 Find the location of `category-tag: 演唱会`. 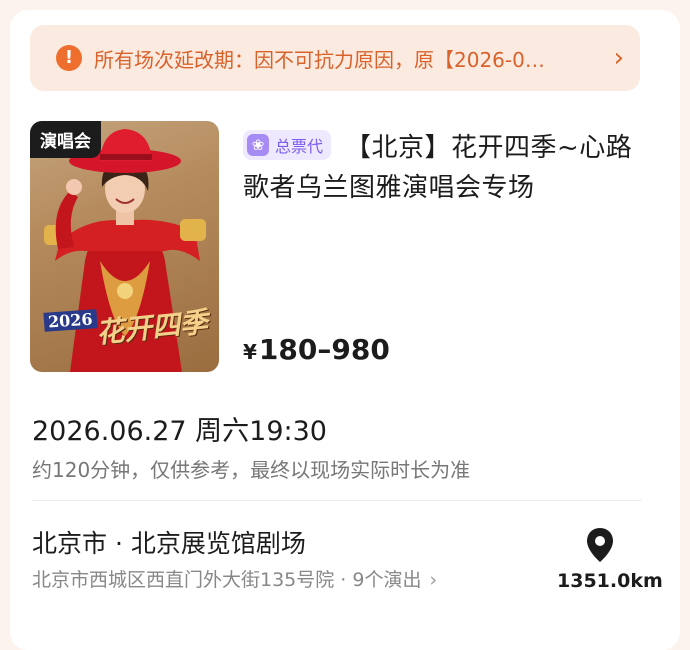

category-tag: 演唱会 is located at coordinates (65, 139).